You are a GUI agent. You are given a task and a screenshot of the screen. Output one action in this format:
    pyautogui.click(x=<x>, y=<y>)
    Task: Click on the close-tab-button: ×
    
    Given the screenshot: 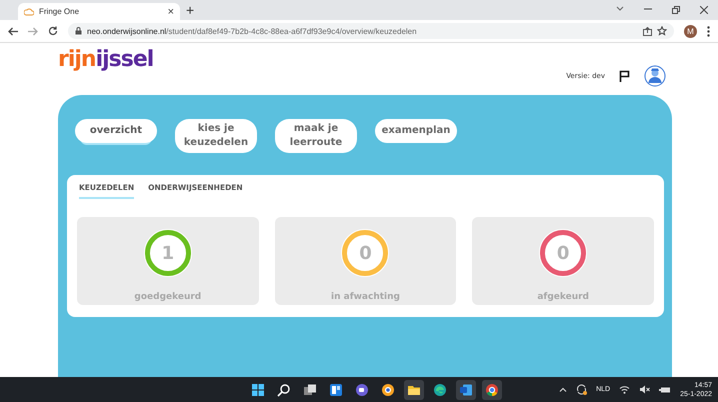 What is the action you would take?
    pyautogui.click(x=171, y=12)
    